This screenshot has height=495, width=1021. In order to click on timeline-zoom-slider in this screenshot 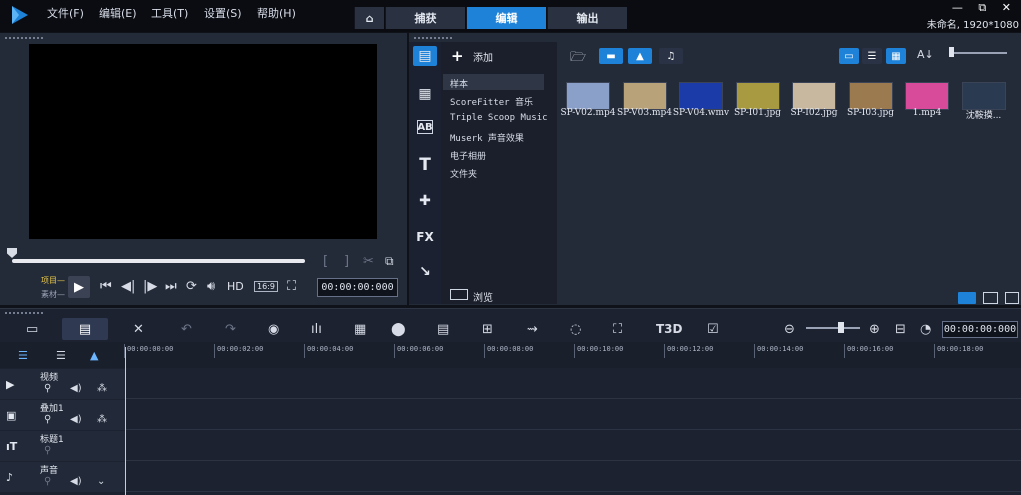, I will do `click(833, 328)`.